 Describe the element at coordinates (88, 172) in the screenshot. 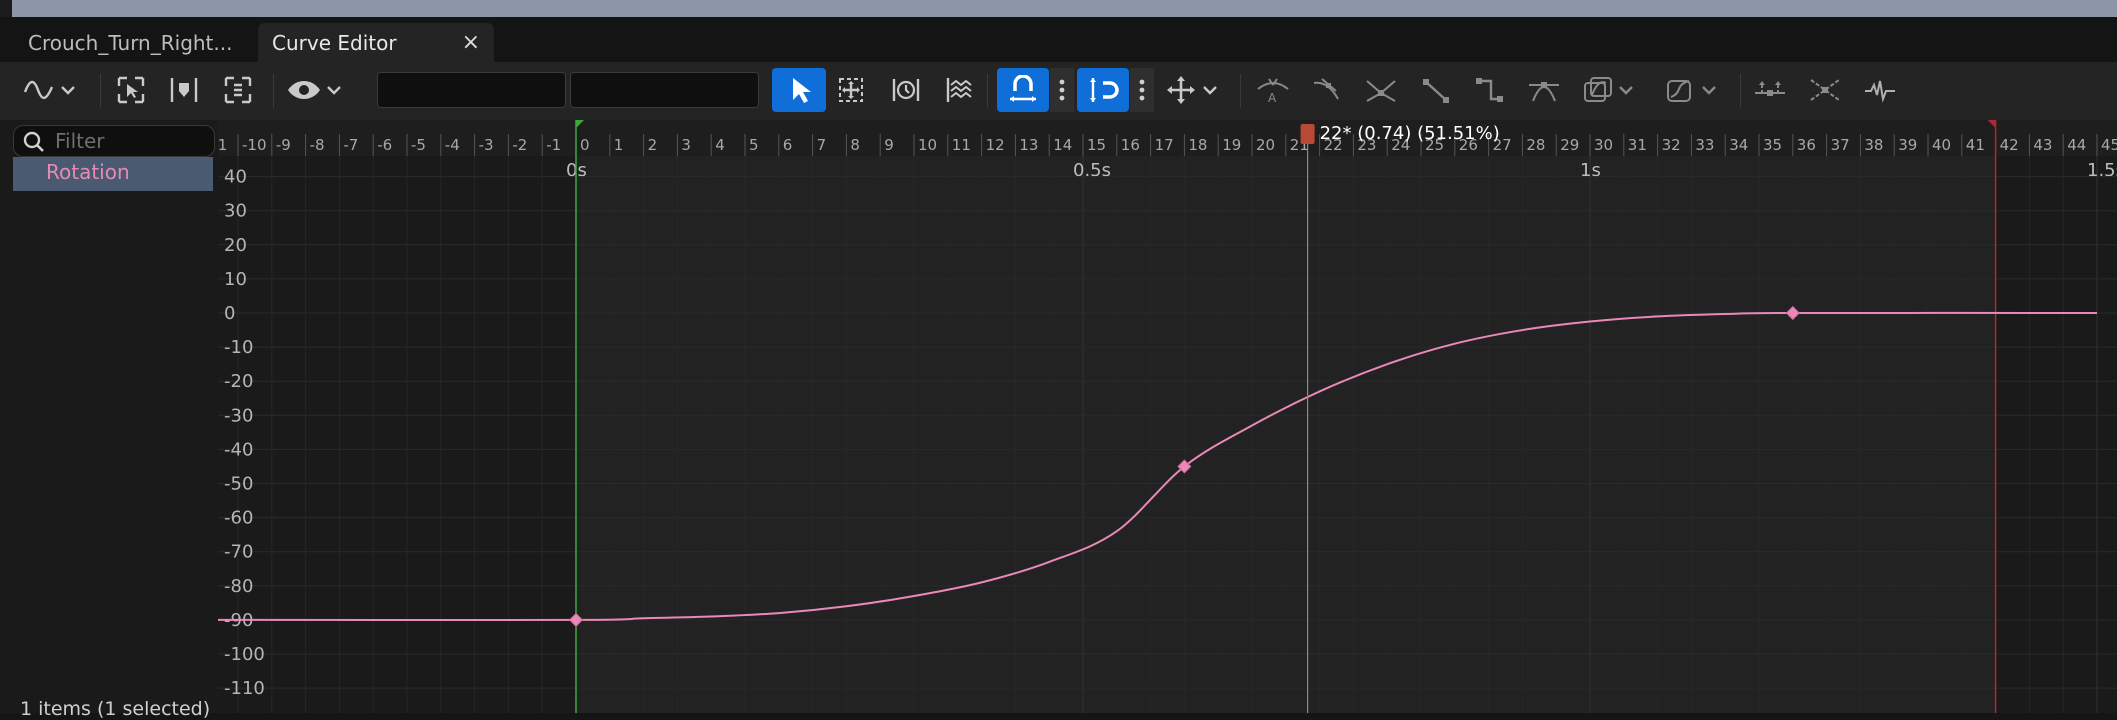

I see `track-label: Rotation` at that location.